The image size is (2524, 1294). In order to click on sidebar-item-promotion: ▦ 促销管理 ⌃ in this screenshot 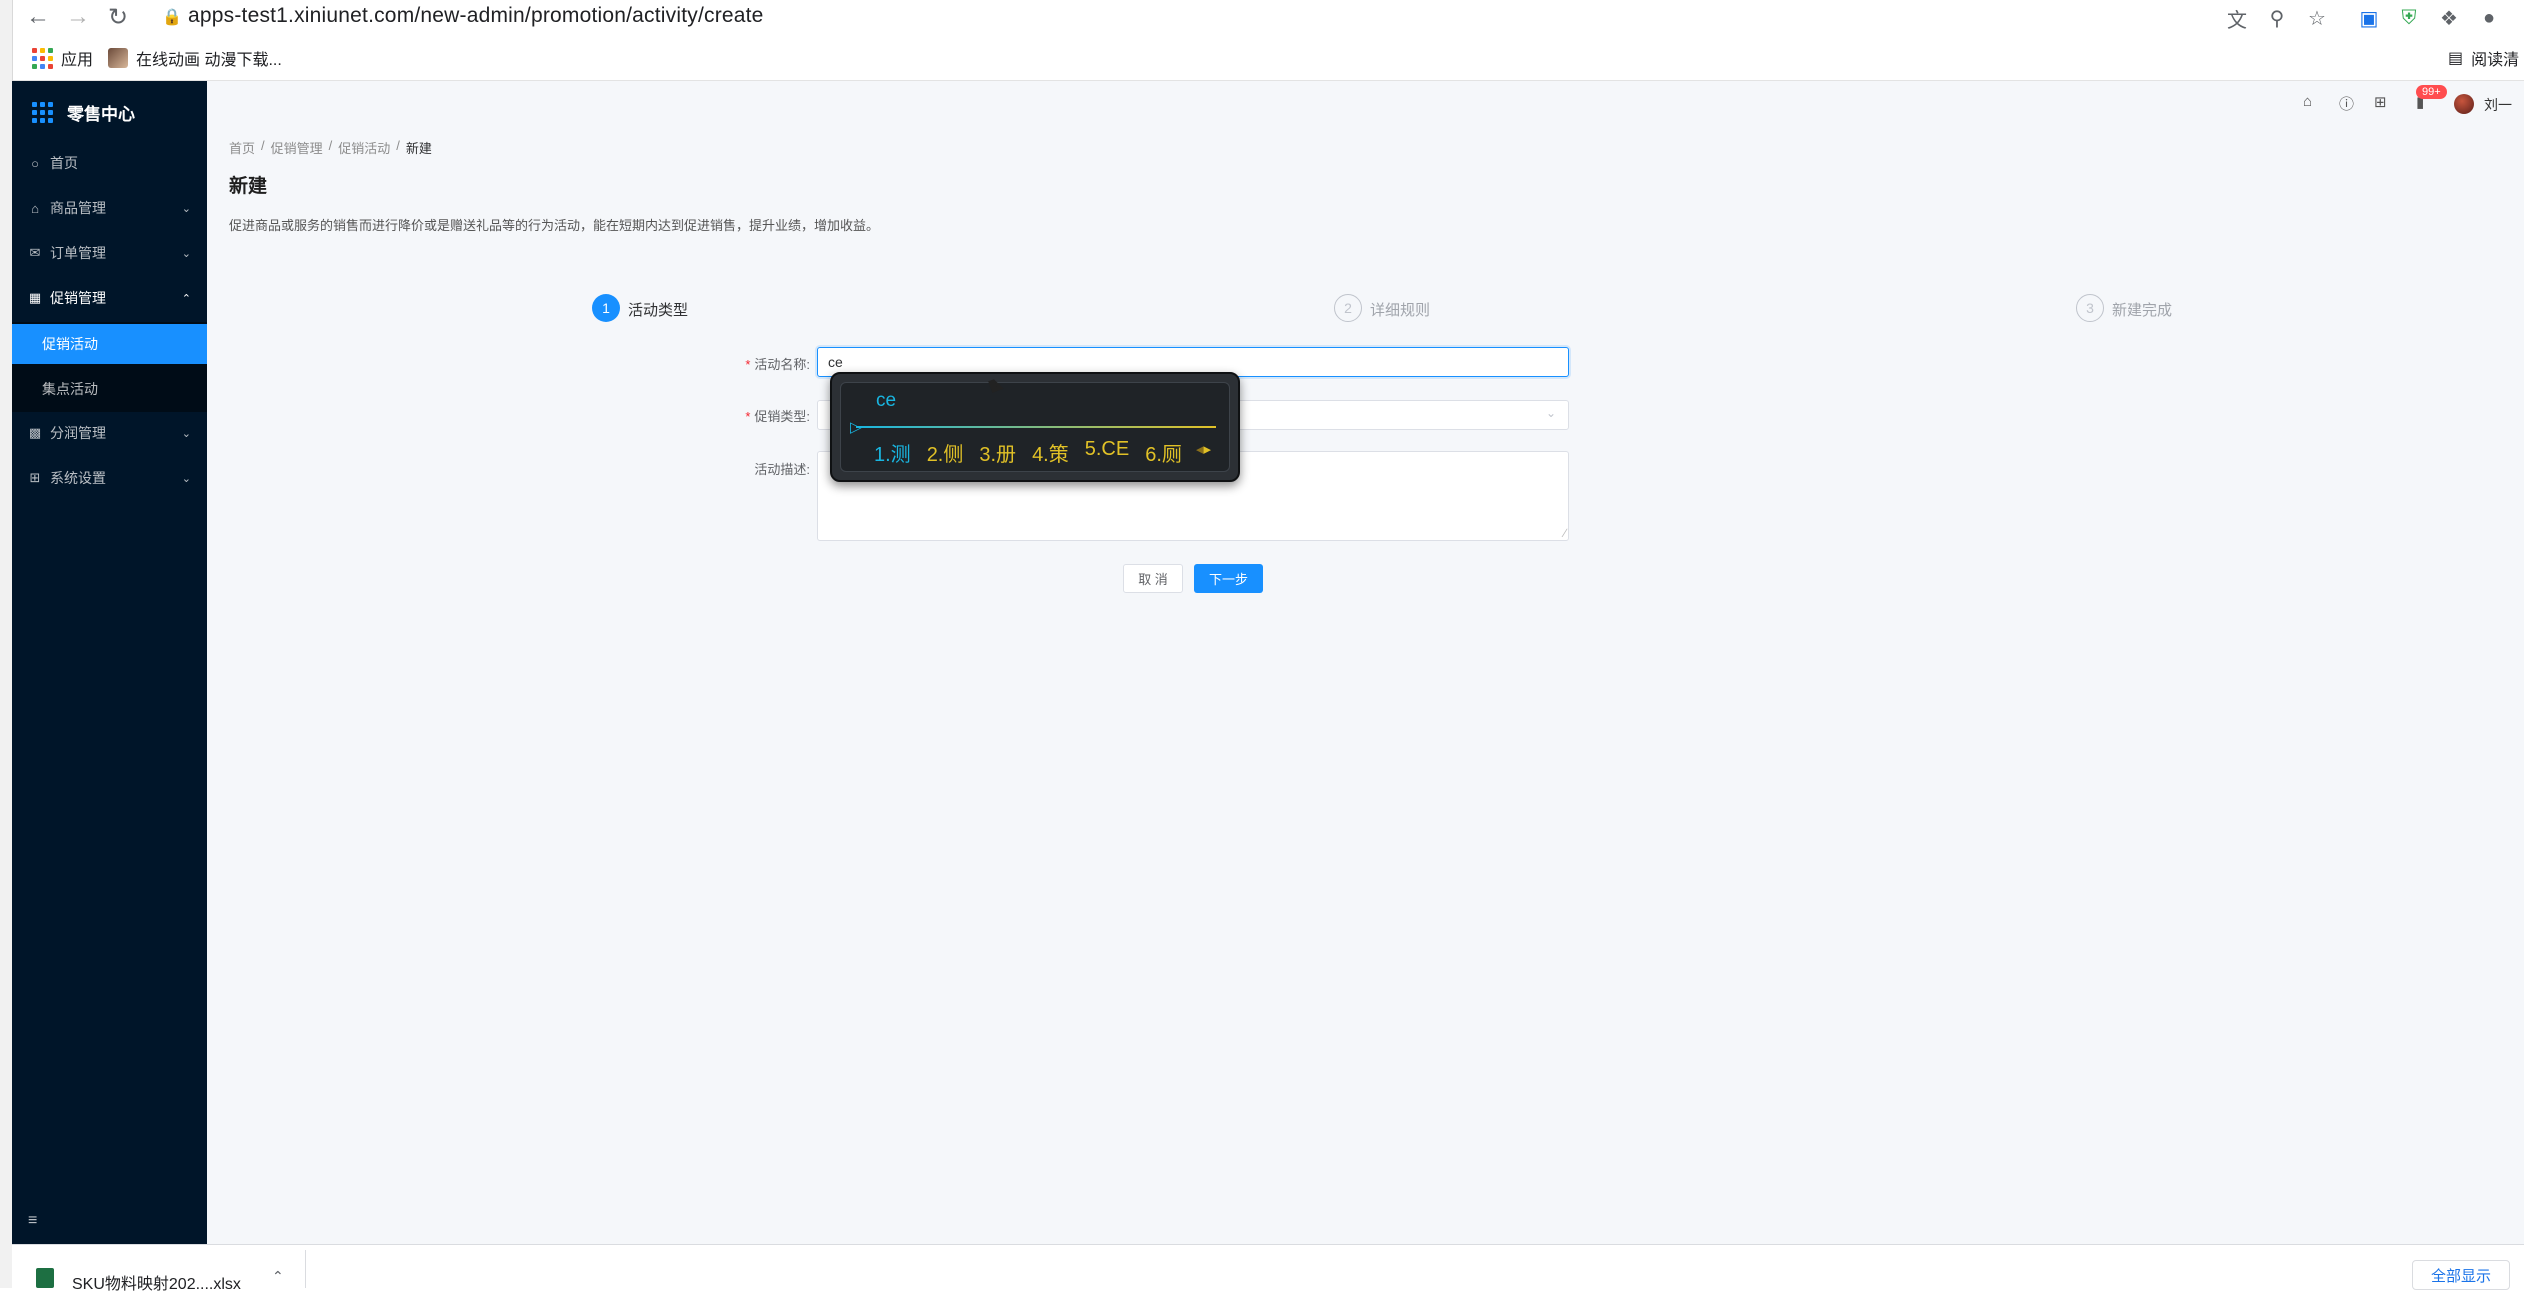, I will do `click(109, 298)`.